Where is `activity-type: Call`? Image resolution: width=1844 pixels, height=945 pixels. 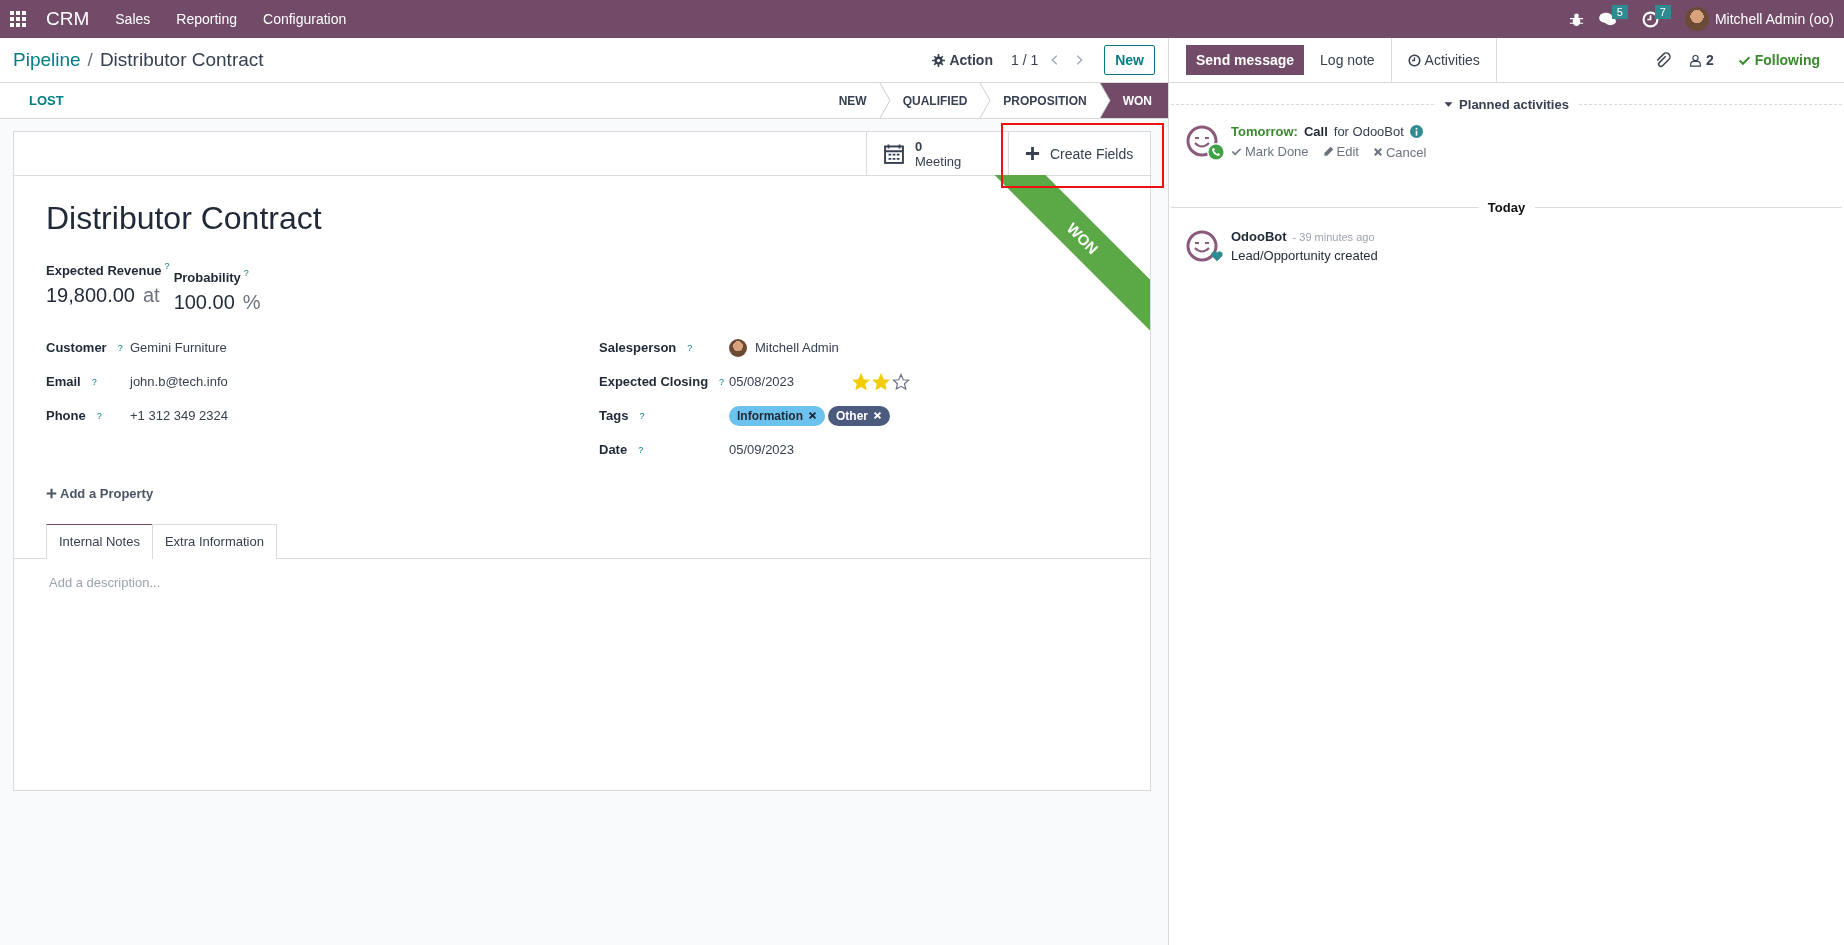 activity-type: Call is located at coordinates (1315, 131).